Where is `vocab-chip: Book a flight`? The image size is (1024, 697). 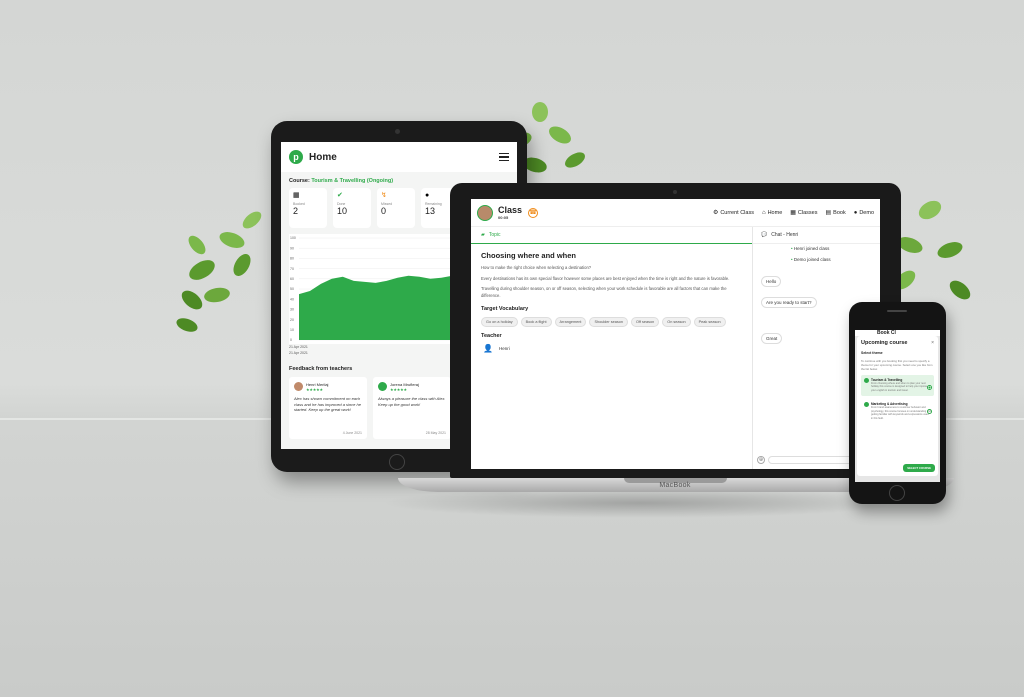 vocab-chip: Book a flight is located at coordinates (536, 321).